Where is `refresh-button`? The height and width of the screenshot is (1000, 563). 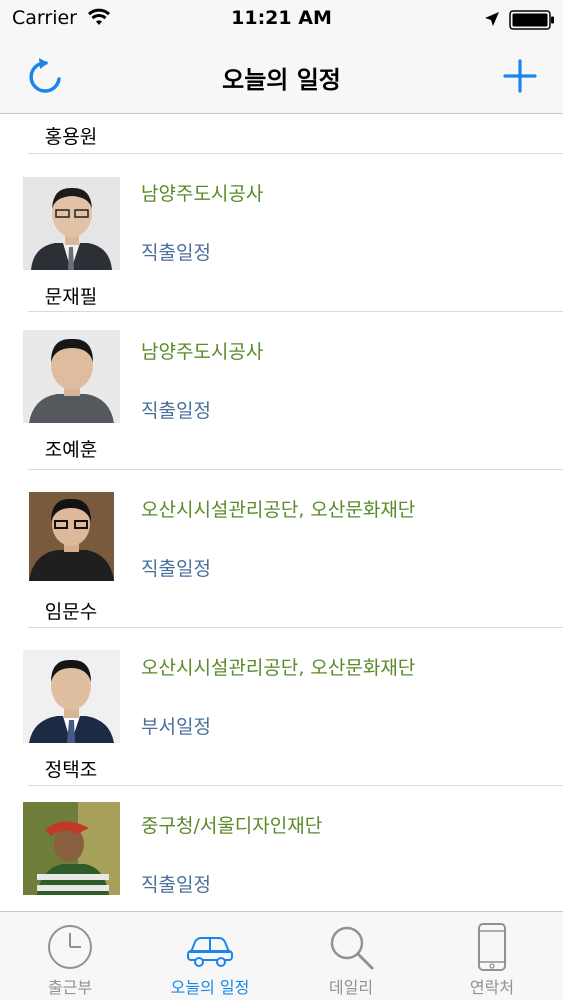 refresh-button is located at coordinates (46, 77).